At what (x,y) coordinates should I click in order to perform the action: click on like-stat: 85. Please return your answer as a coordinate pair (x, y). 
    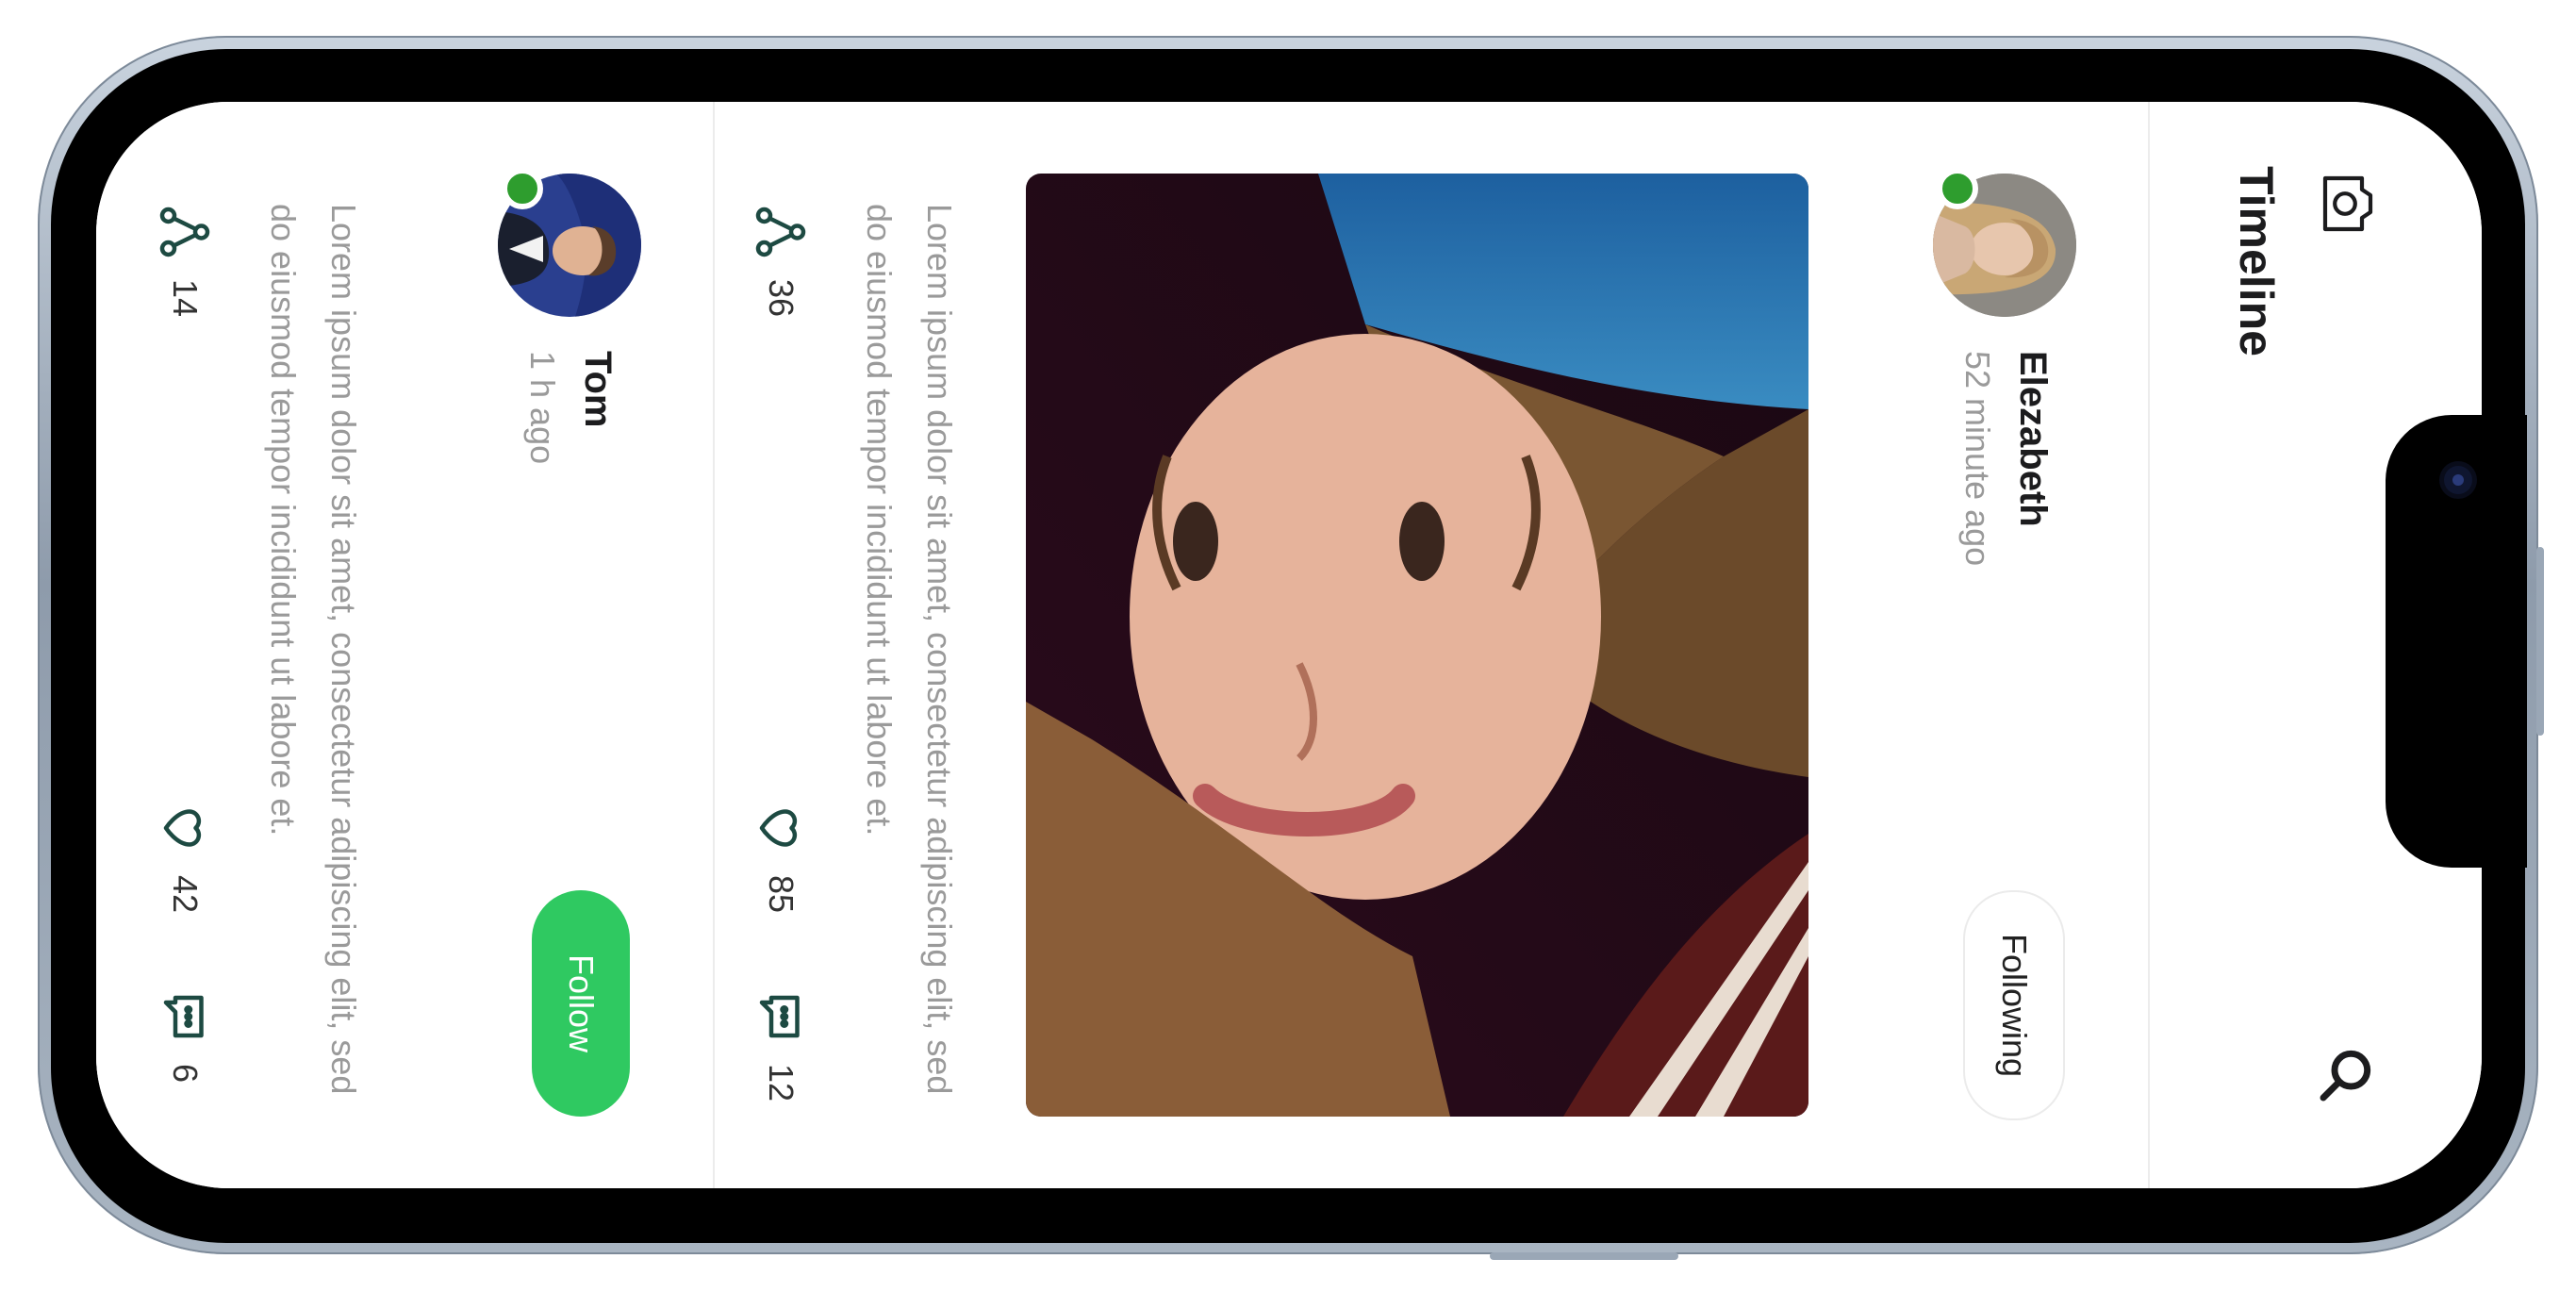
    Looking at the image, I should click on (780, 857).